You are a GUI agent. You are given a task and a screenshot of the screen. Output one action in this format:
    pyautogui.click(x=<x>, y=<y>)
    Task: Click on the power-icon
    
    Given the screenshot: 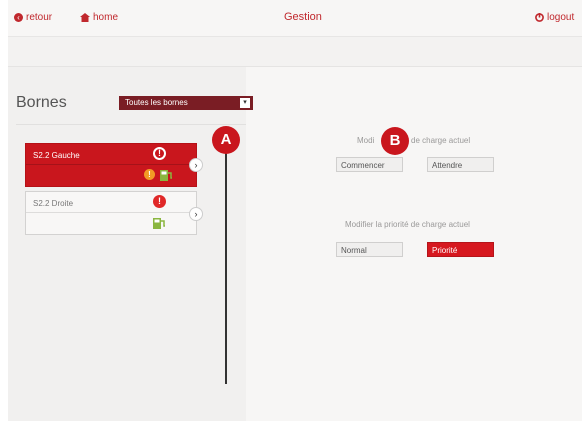 What is the action you would take?
    pyautogui.click(x=539, y=17)
    